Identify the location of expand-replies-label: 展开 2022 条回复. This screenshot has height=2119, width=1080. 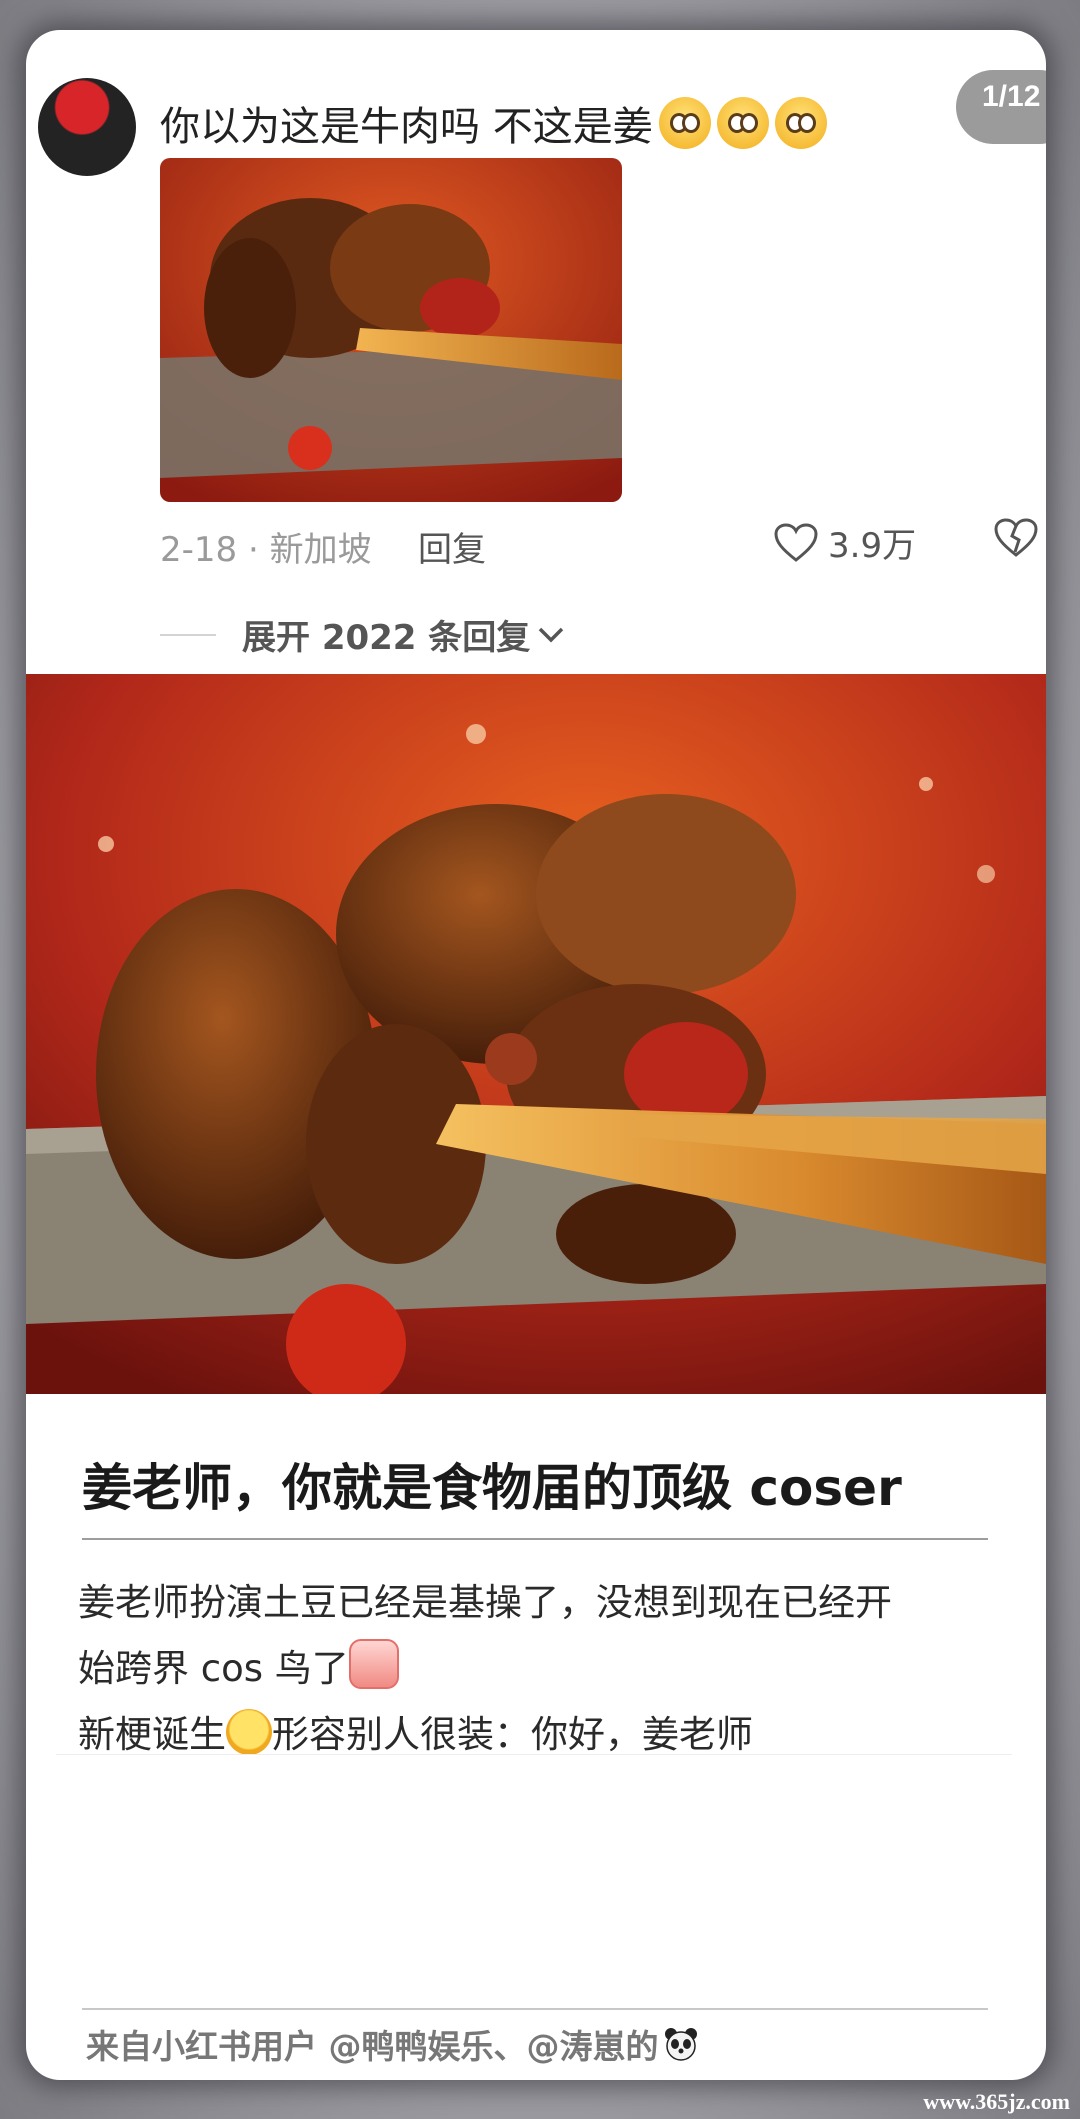
(386, 638).